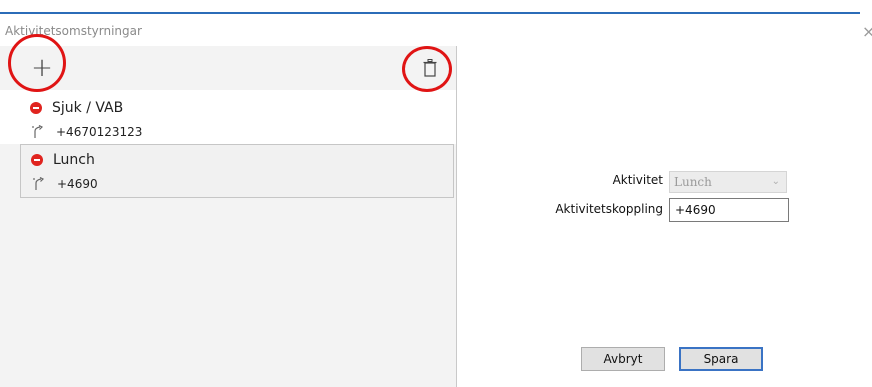  What do you see at coordinates (237, 171) in the screenshot?
I see `list-item-selected: Lunch +4690` at bounding box center [237, 171].